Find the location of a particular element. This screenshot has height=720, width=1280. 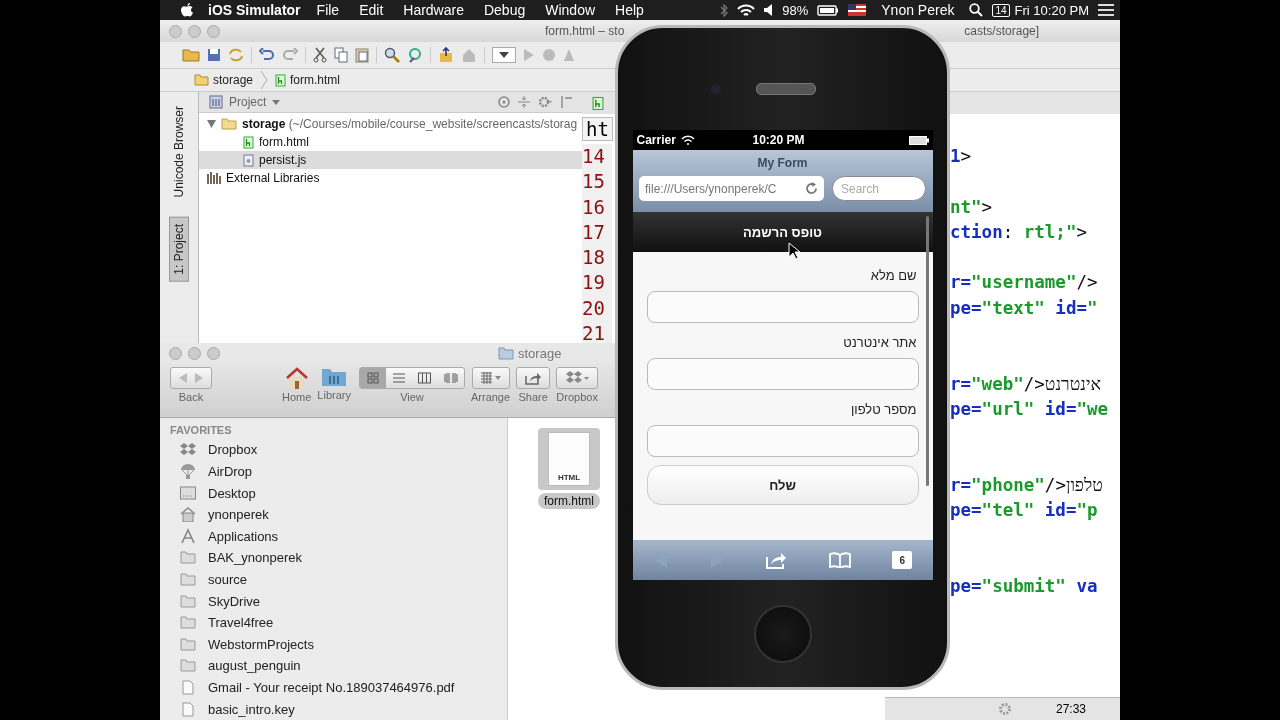

sidebar-item: BAK_ynonperek is located at coordinates (338, 558).